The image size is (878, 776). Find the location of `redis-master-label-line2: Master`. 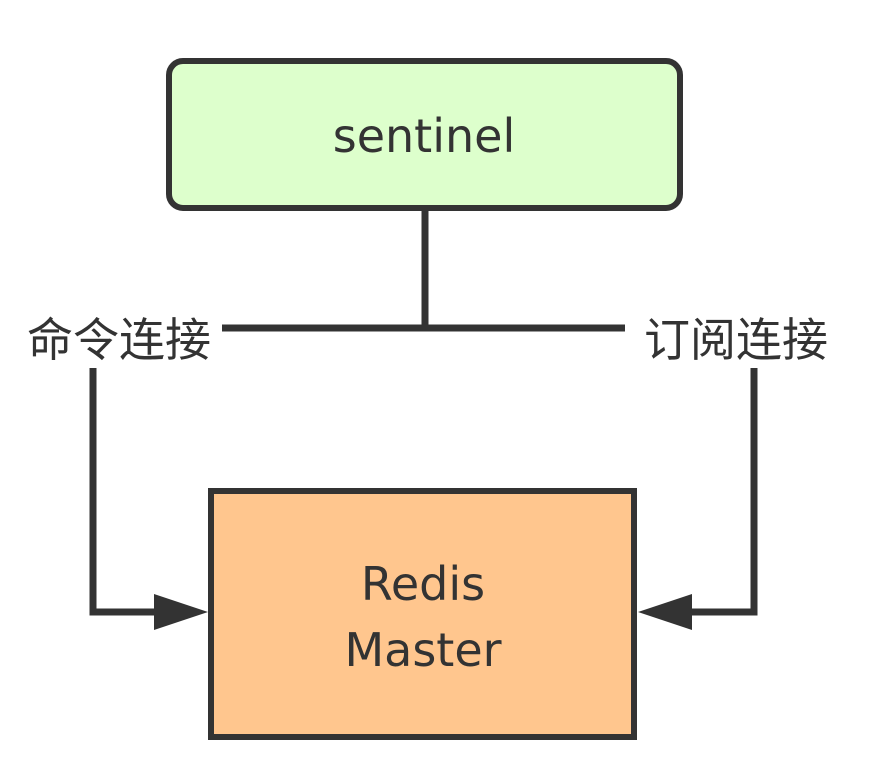

redis-master-label-line2: Master is located at coordinates (422, 650).